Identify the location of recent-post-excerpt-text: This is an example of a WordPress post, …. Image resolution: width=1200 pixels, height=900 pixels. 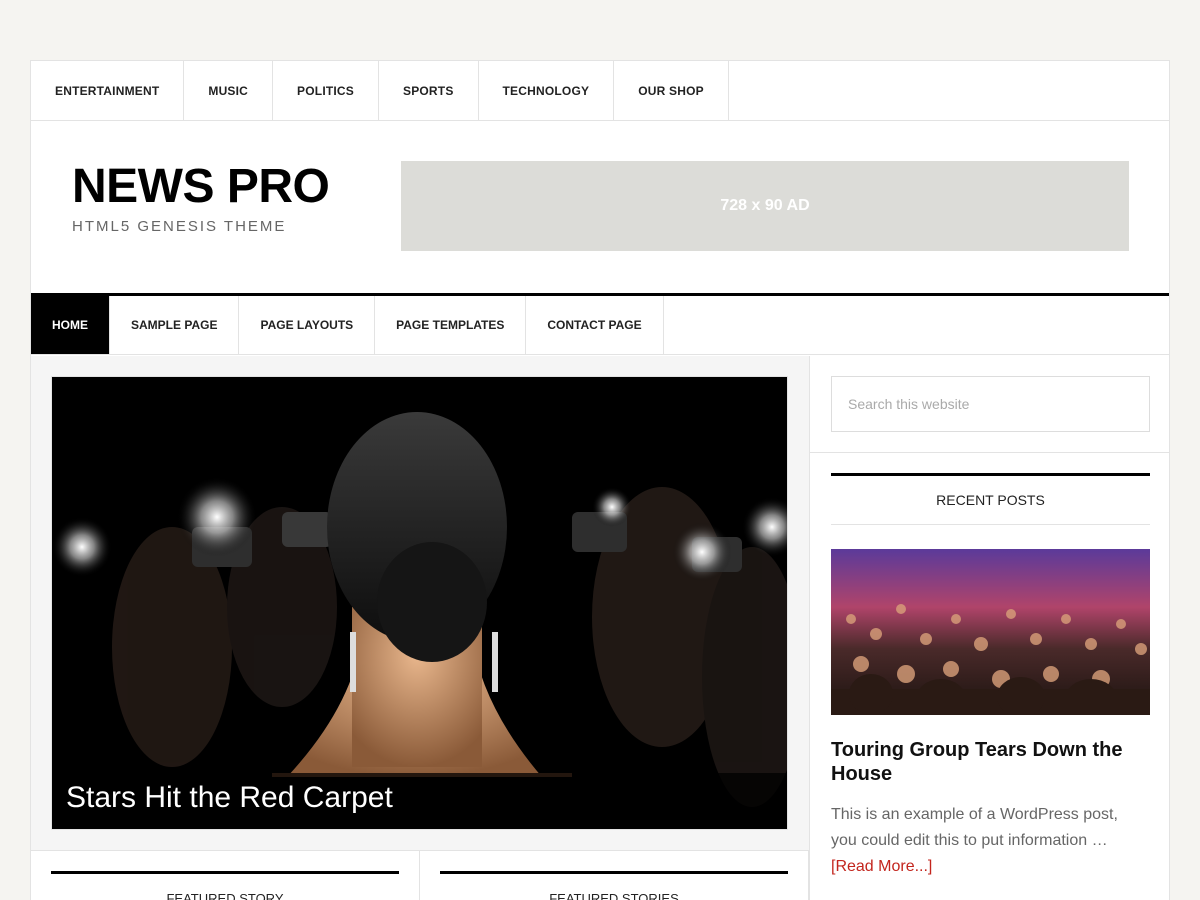
(974, 827).